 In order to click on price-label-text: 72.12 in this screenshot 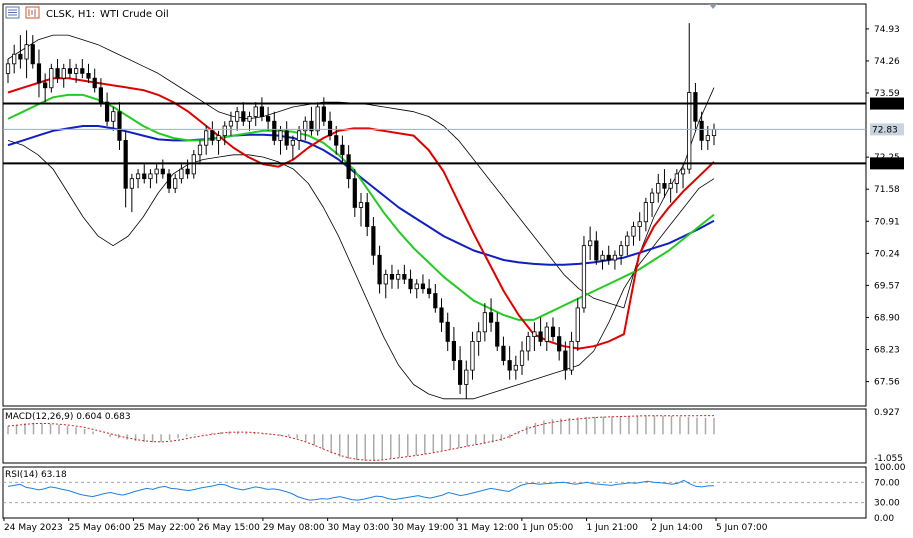, I will do `click(885, 164)`.